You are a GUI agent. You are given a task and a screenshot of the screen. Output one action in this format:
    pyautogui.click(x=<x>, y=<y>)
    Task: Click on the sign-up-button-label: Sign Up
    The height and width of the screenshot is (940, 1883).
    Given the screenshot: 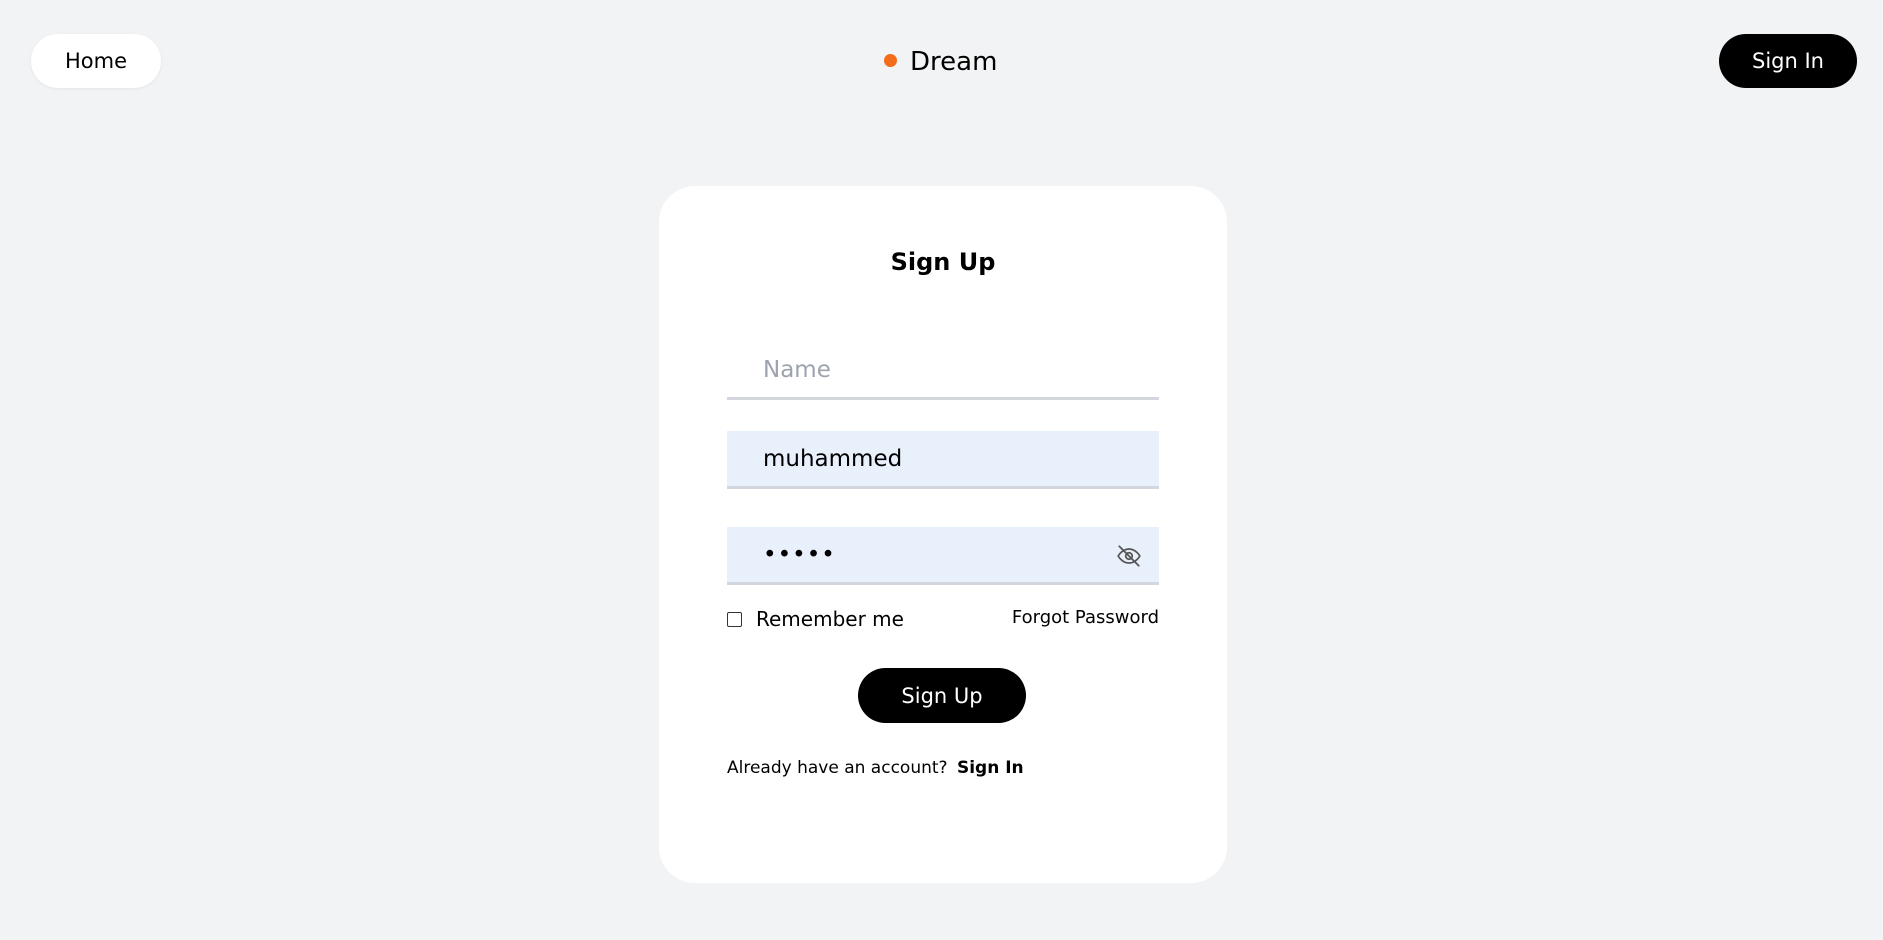 What is the action you would take?
    pyautogui.click(x=942, y=695)
    